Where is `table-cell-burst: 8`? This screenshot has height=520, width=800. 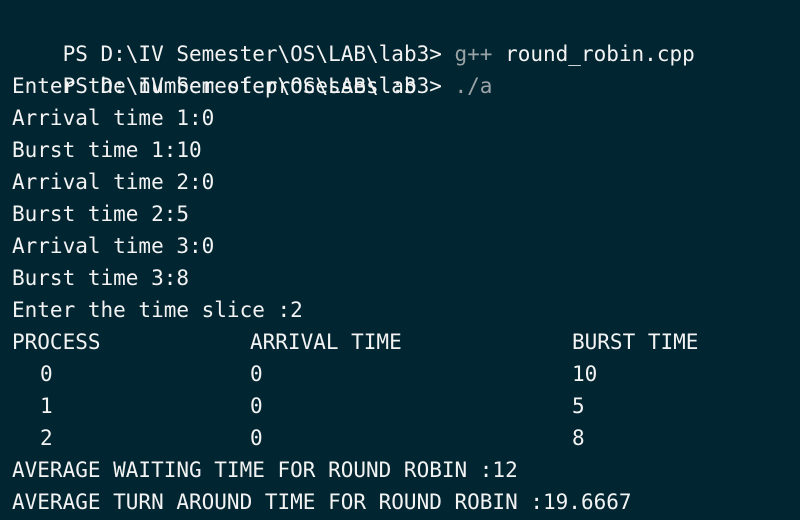 table-cell-burst: 8 is located at coordinates (578, 438).